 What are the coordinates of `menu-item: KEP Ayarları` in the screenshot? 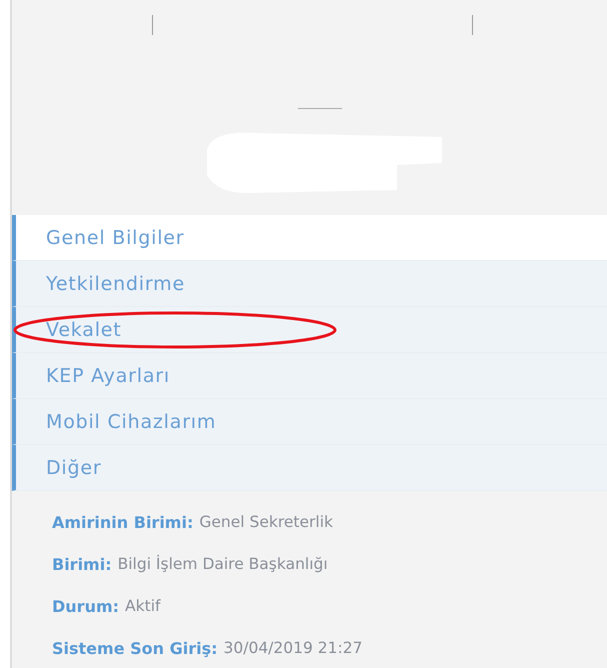 It's located at (309, 376).